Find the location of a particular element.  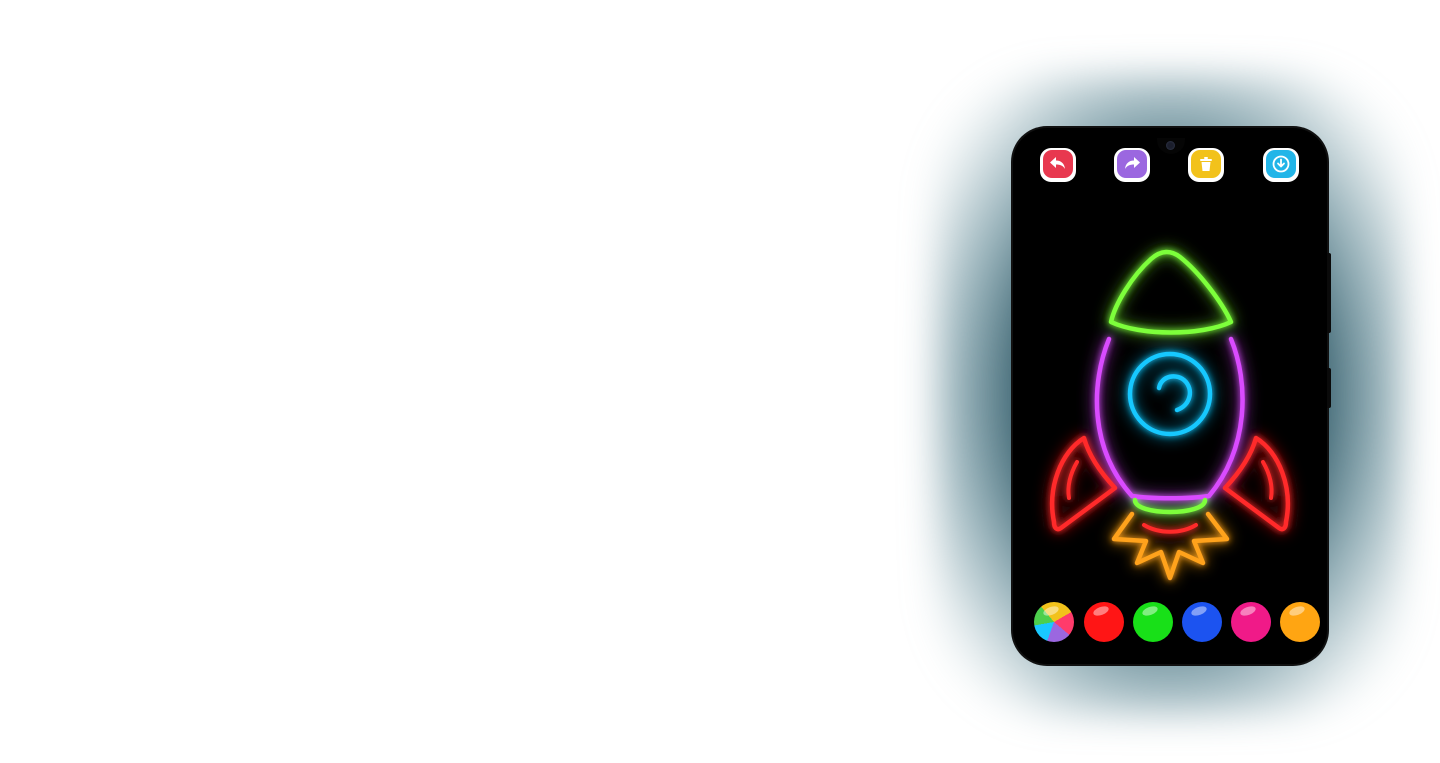

trash-icon is located at coordinates (1206, 164).